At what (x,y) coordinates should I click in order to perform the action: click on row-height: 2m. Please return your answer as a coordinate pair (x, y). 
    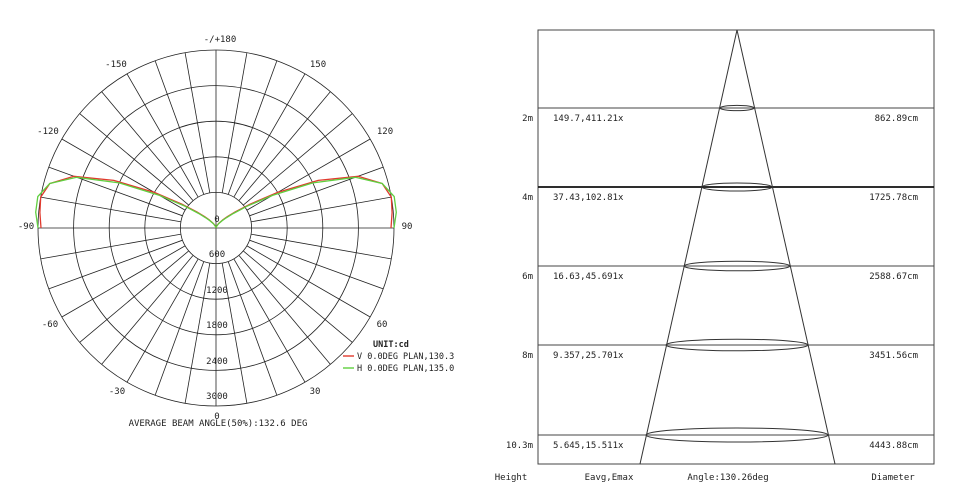
    Looking at the image, I should click on (527, 119).